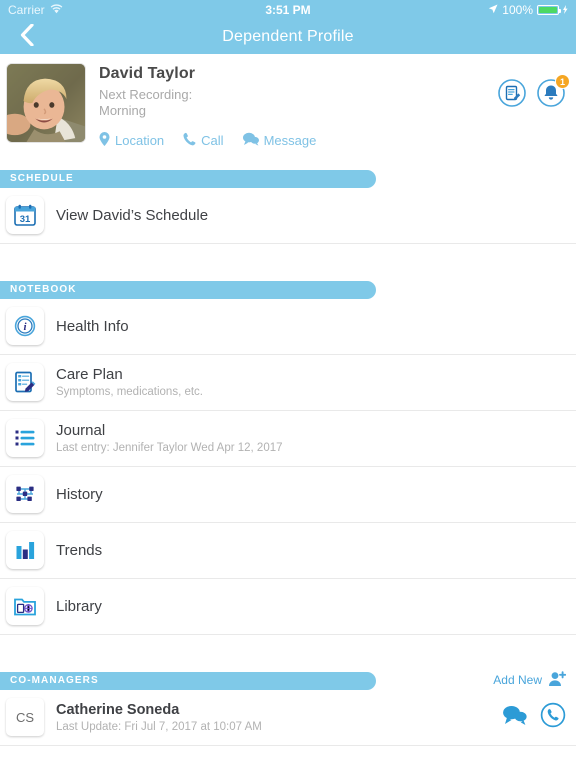  I want to click on carrier-label: Carrier, so click(26, 10).